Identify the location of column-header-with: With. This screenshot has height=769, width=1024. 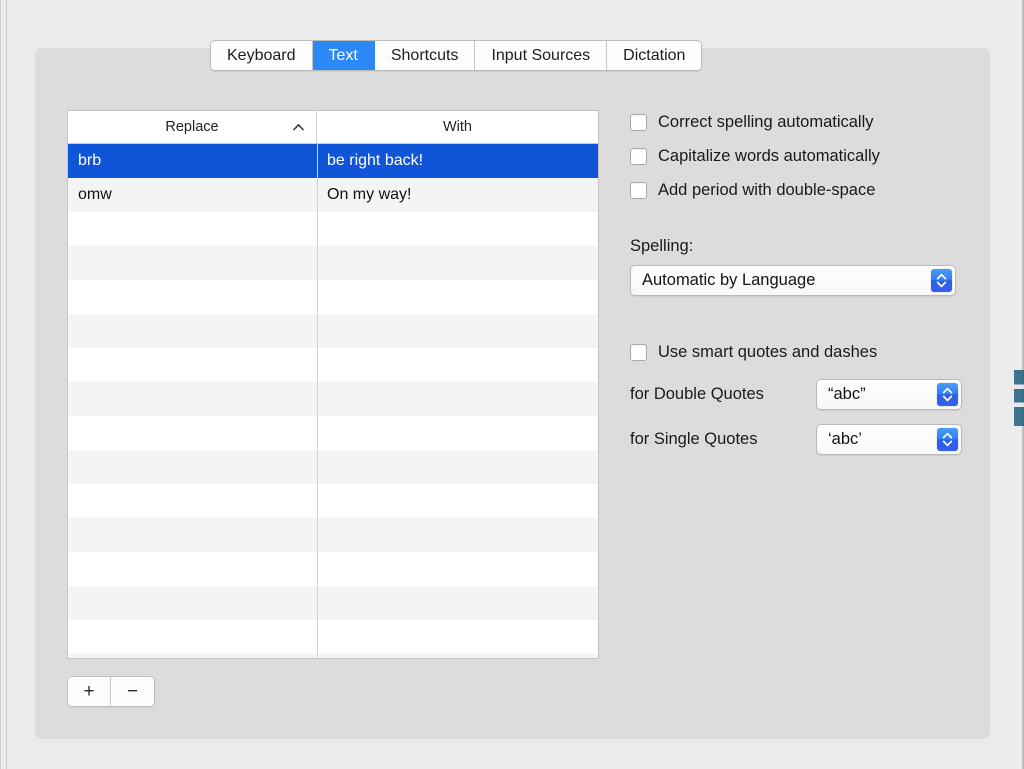
(457, 127).